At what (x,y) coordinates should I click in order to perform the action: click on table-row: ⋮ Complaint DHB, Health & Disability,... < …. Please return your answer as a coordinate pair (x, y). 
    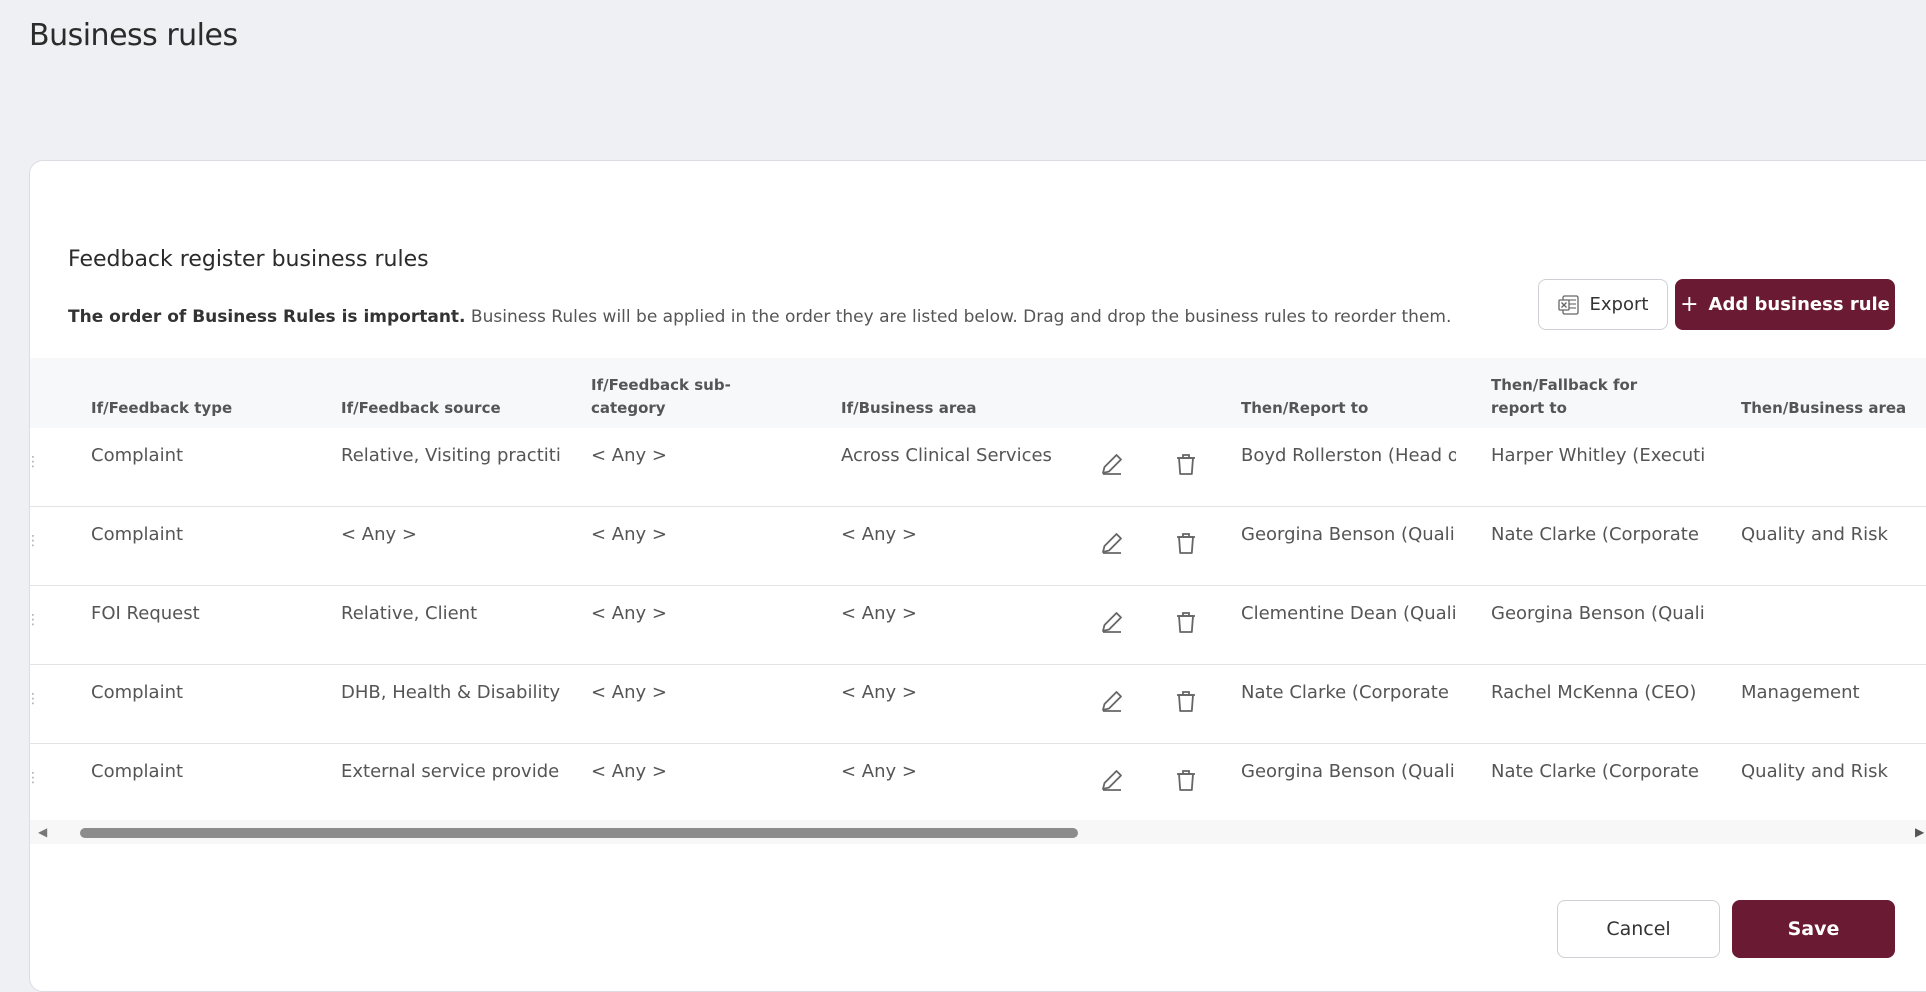
    Looking at the image, I should click on (978, 704).